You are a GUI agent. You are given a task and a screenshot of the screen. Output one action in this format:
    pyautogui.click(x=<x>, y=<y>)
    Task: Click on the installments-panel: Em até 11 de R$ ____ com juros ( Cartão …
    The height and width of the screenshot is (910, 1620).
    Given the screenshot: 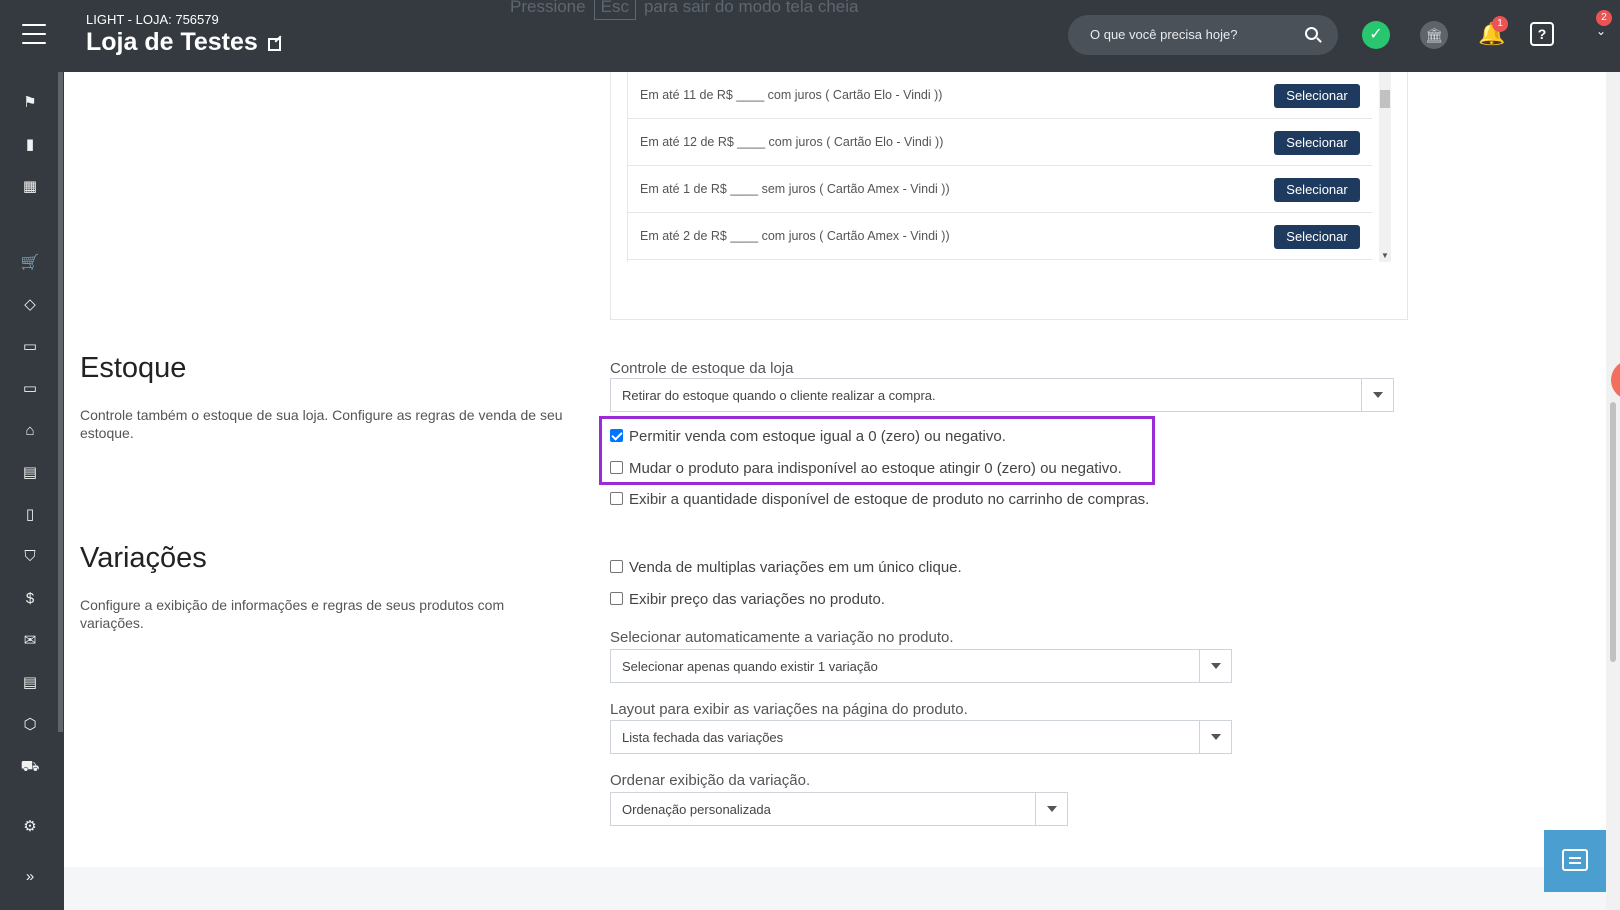 What is the action you would take?
    pyautogui.click(x=1009, y=196)
    